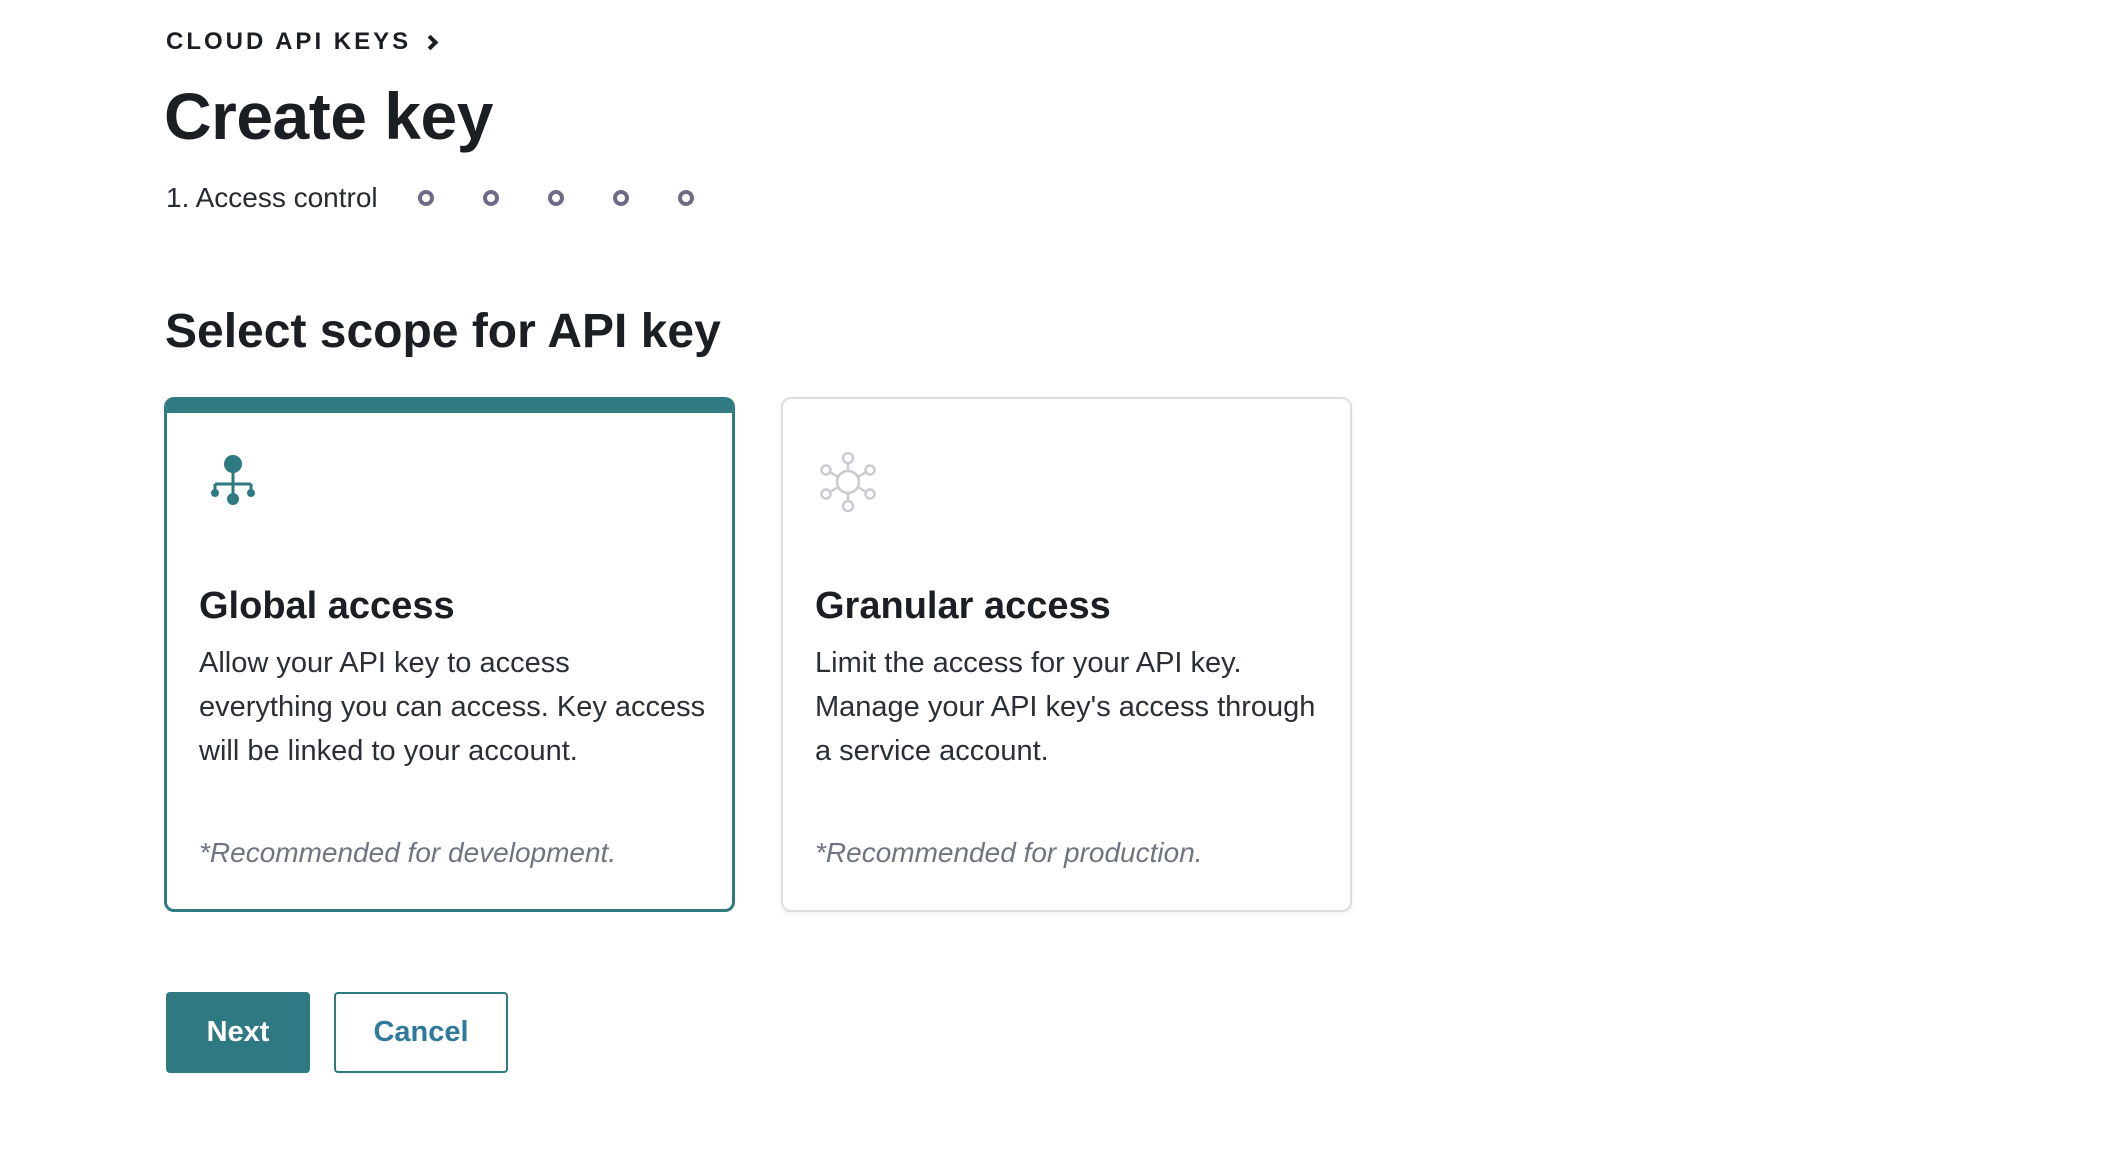 The image size is (2112, 1156). I want to click on global-access-title: Global access, so click(327, 606).